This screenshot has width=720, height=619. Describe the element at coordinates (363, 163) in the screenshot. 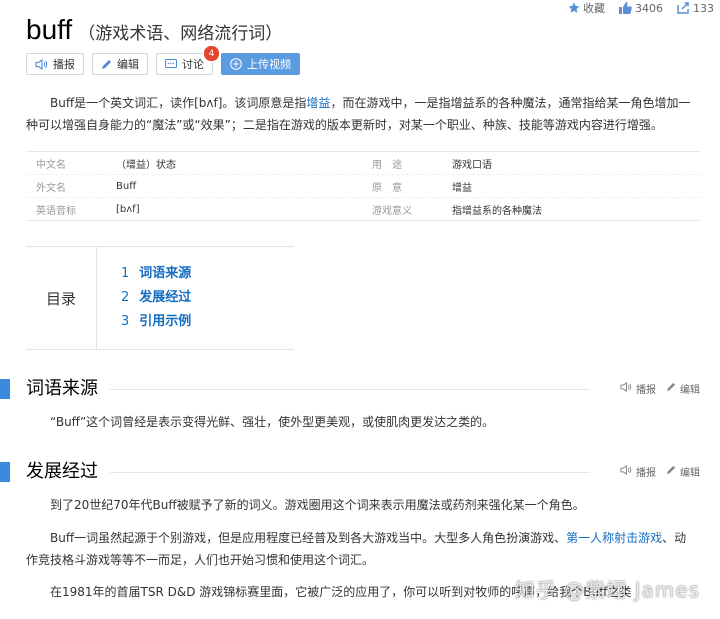

I see `infobox-row: 中文名 （增益）状态 用 途 游戏口语` at that location.